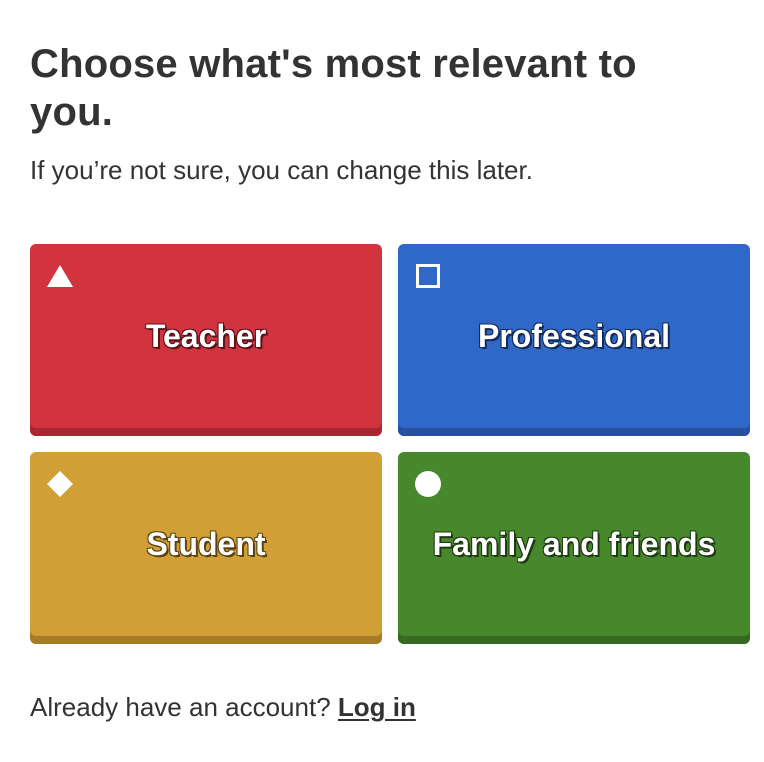 The width and height of the screenshot is (764, 762). Describe the element at coordinates (377, 707) in the screenshot. I see `login-link: Log in` at that location.